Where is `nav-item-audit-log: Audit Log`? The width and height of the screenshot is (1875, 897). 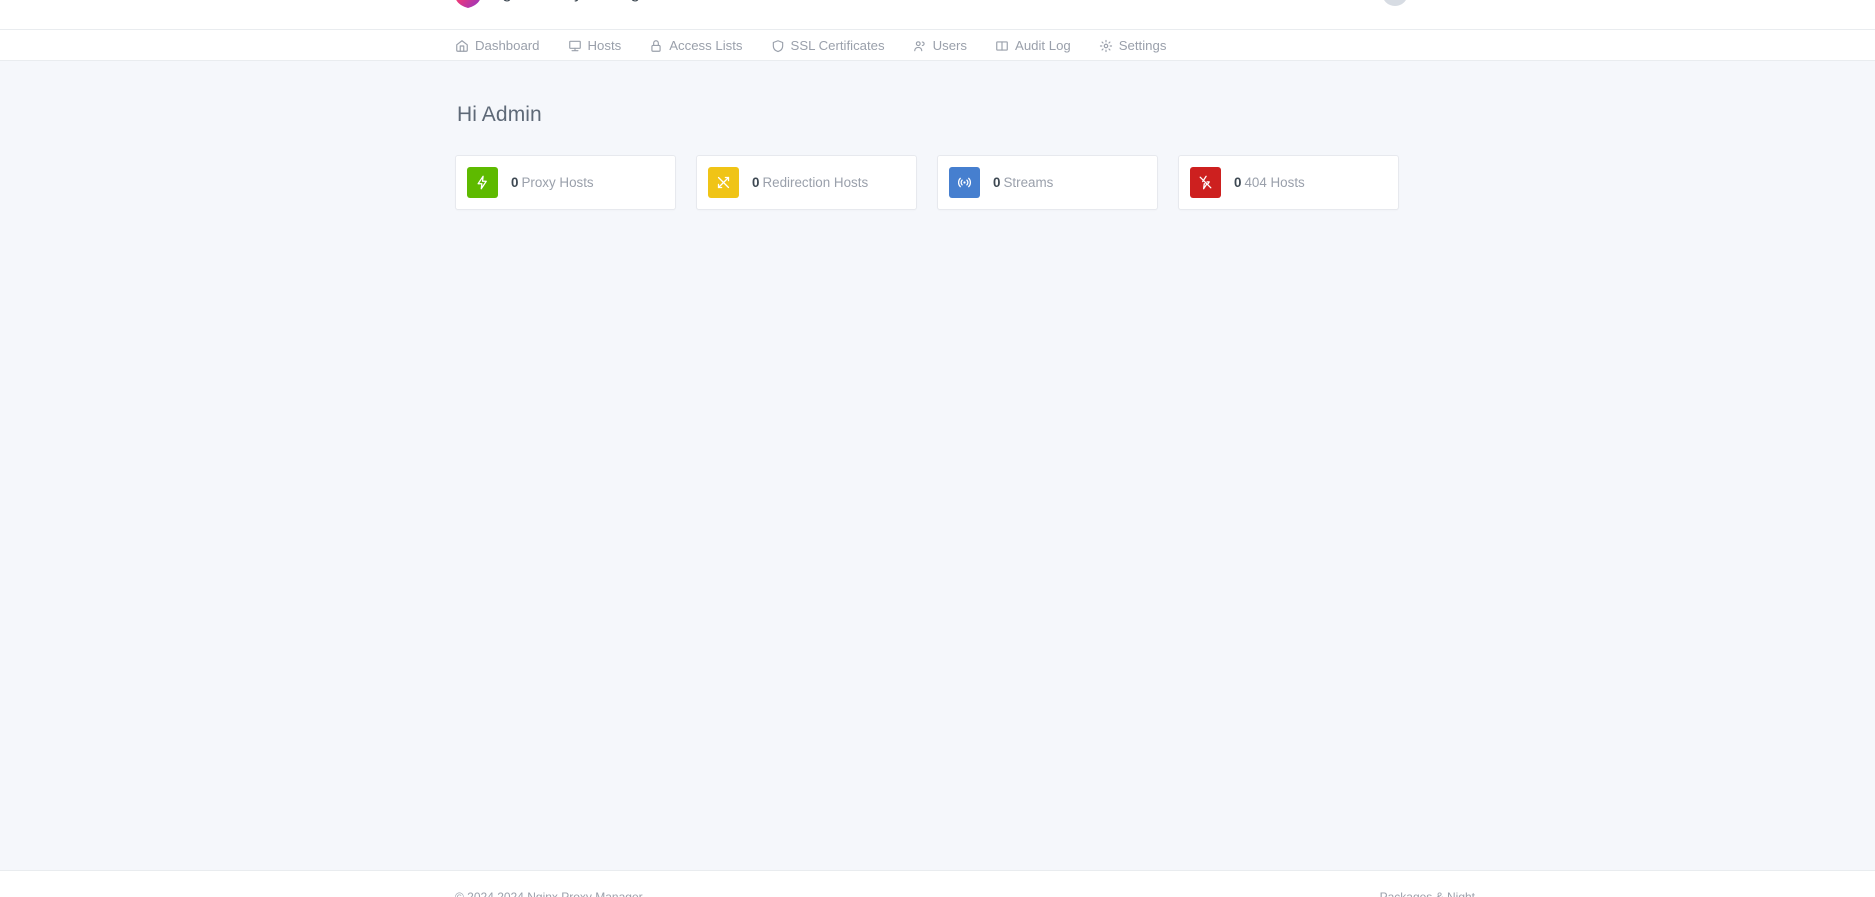 nav-item-audit-log: Audit Log is located at coordinates (1040, 45).